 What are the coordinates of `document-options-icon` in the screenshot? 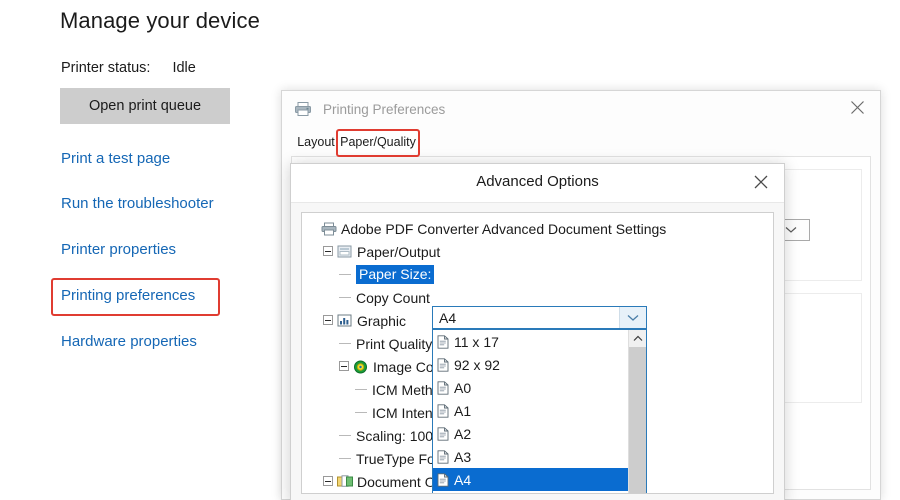 It's located at (345, 481).